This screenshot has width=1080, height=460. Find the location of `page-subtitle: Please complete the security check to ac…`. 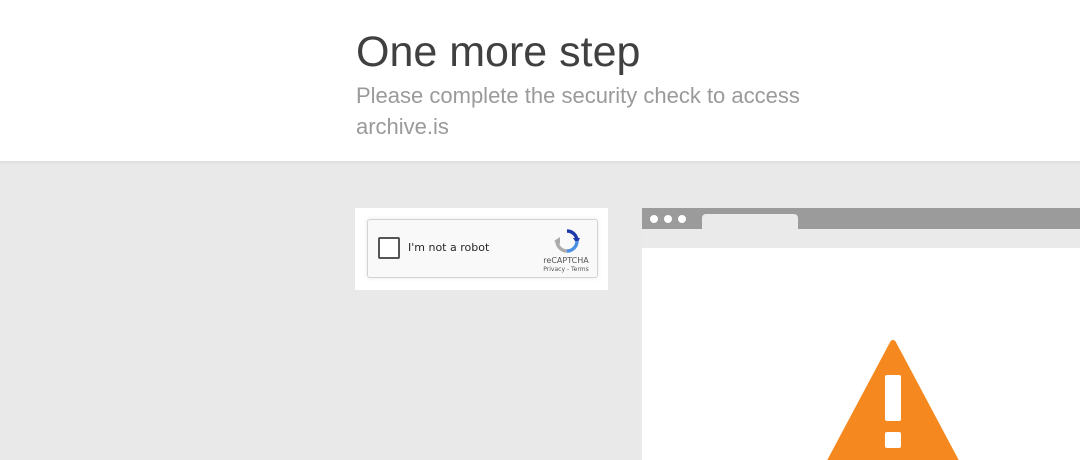

page-subtitle: Please complete the security check to ac… is located at coordinates (578, 111).